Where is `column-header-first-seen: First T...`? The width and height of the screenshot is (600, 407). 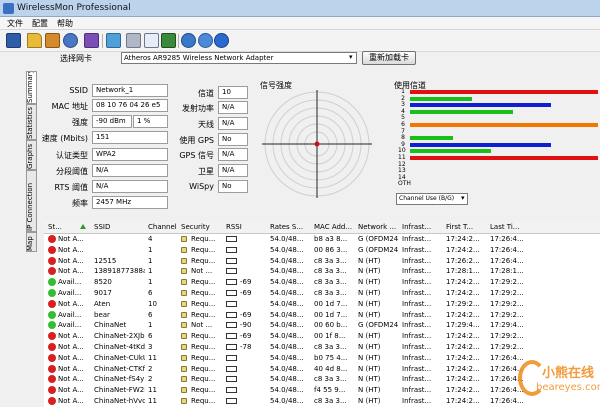 column-header-first-seen: First T... is located at coordinates (466, 227).